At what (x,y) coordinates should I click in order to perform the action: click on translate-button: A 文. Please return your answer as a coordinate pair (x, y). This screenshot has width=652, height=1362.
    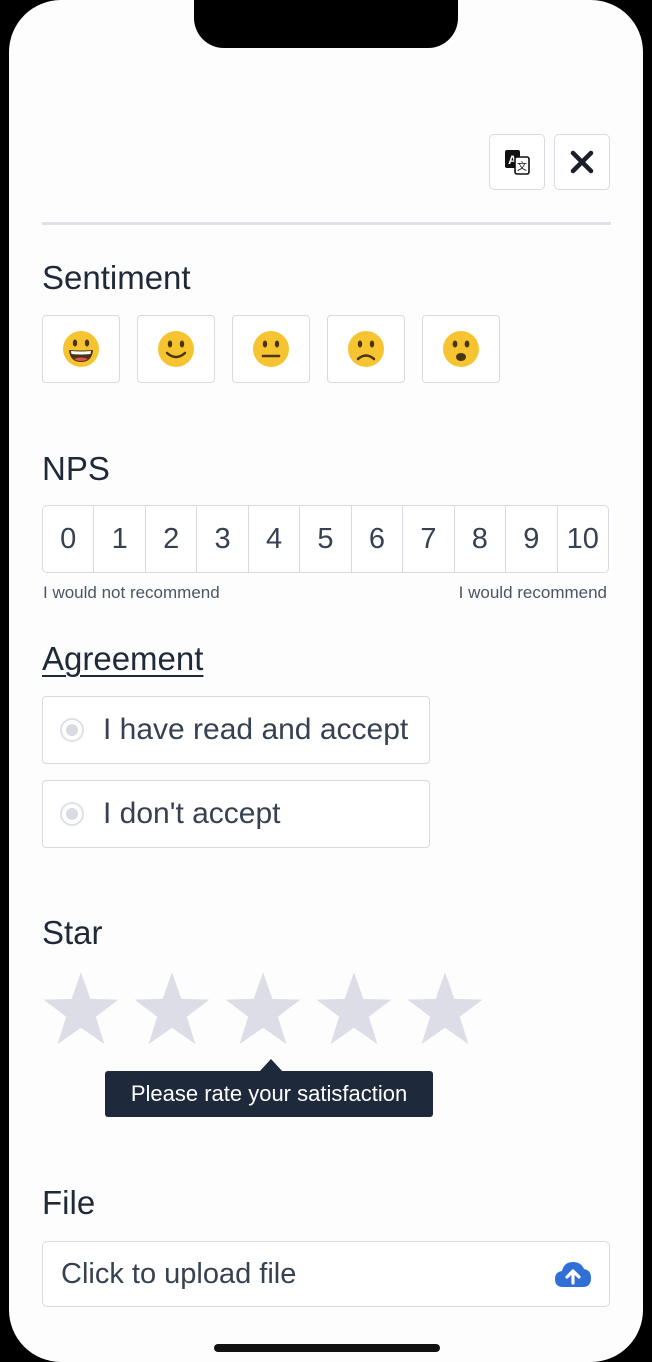
    Looking at the image, I should click on (517, 162).